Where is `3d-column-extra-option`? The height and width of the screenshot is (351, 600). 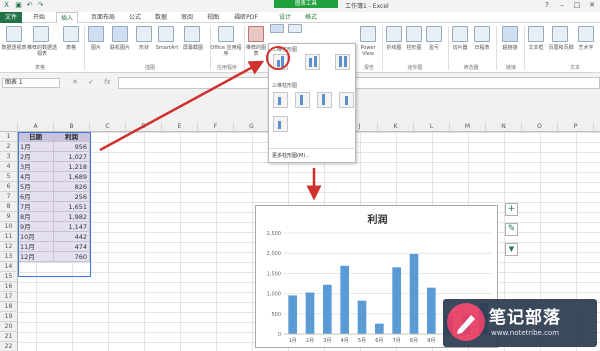
3d-column-extra-option is located at coordinates (280, 124).